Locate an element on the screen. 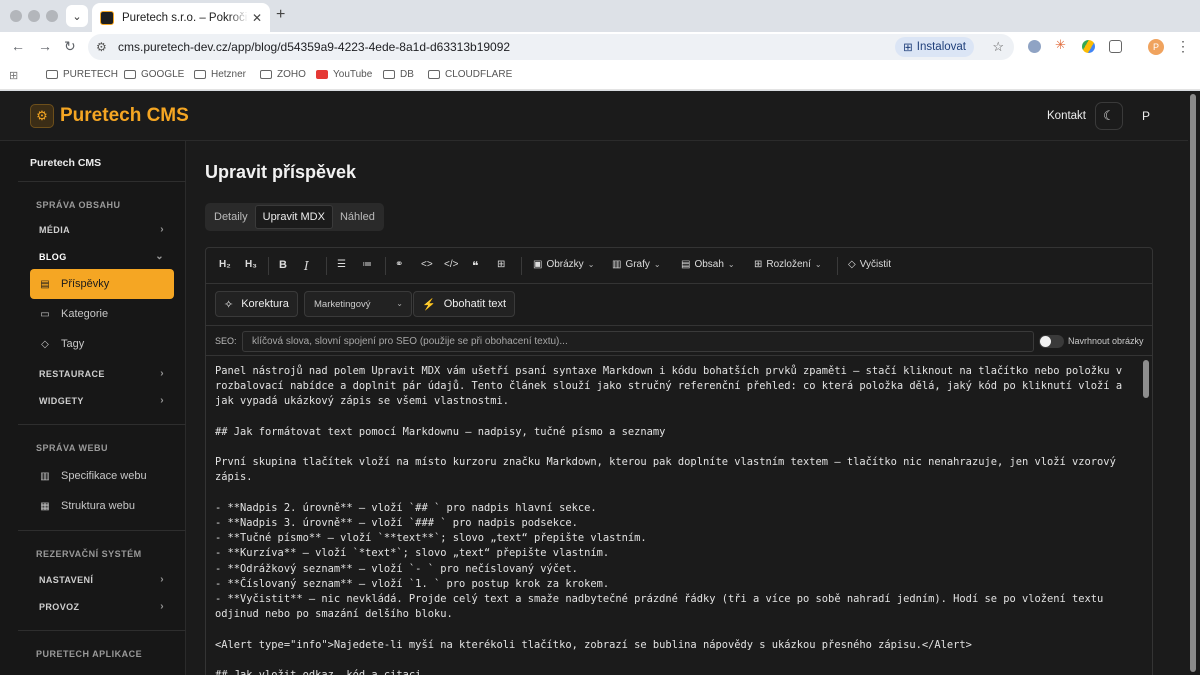 This screenshot has width=1200, height=675. bookmark-zoho: ZOHO is located at coordinates (283, 74).